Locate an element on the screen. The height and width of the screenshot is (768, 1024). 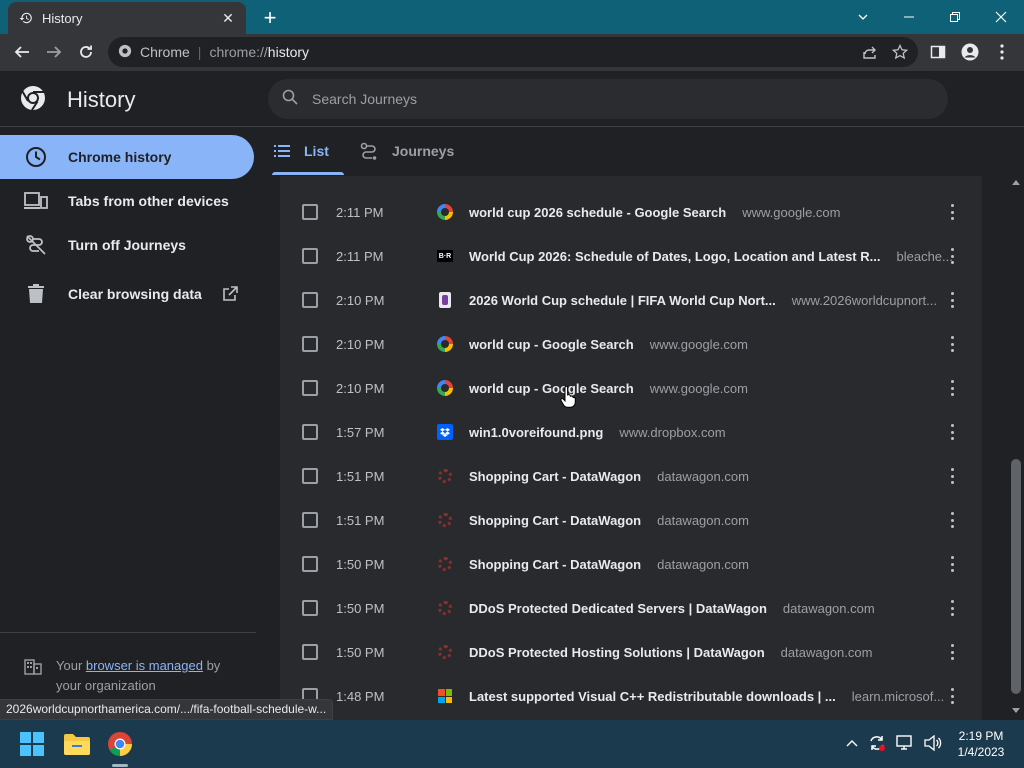
file-explorer-icon is located at coordinates (77, 744).